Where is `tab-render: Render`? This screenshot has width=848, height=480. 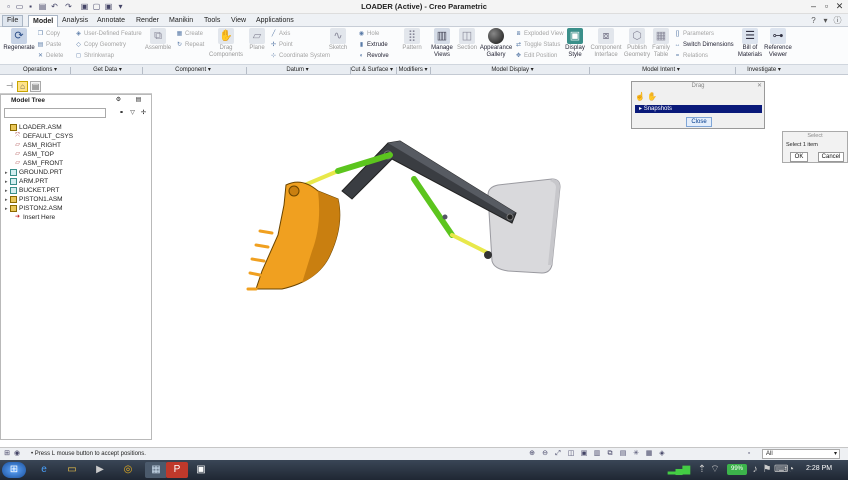
tab-render: Render is located at coordinates (147, 21).